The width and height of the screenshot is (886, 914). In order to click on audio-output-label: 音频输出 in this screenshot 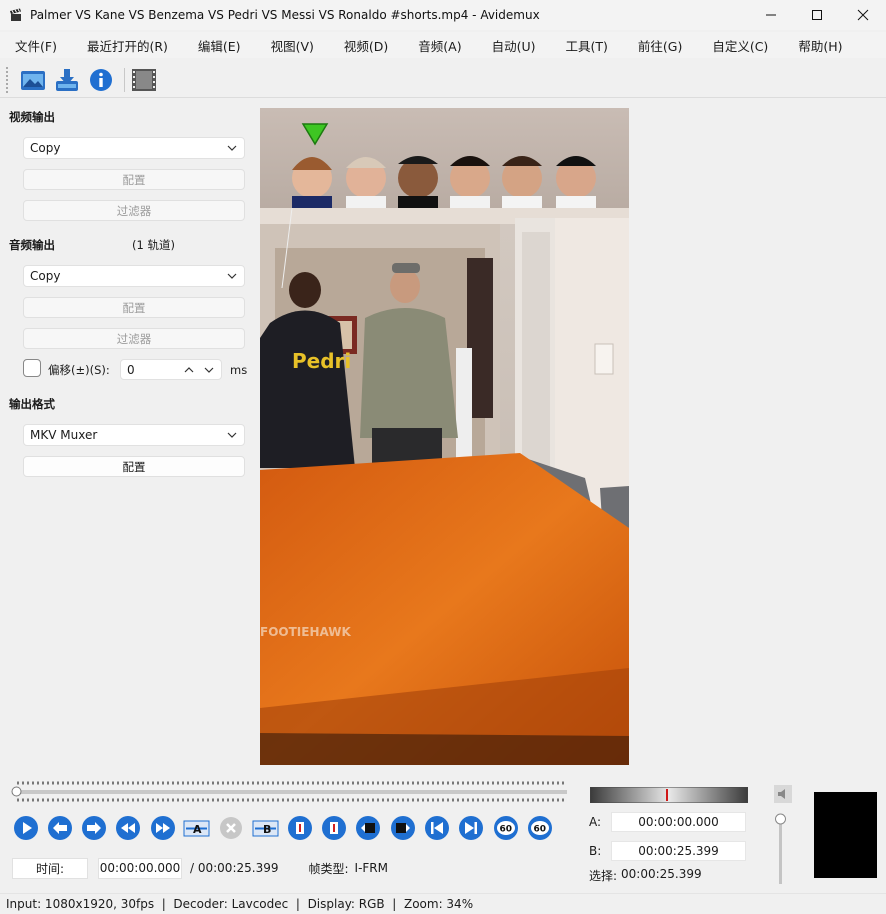, I will do `click(32, 245)`.